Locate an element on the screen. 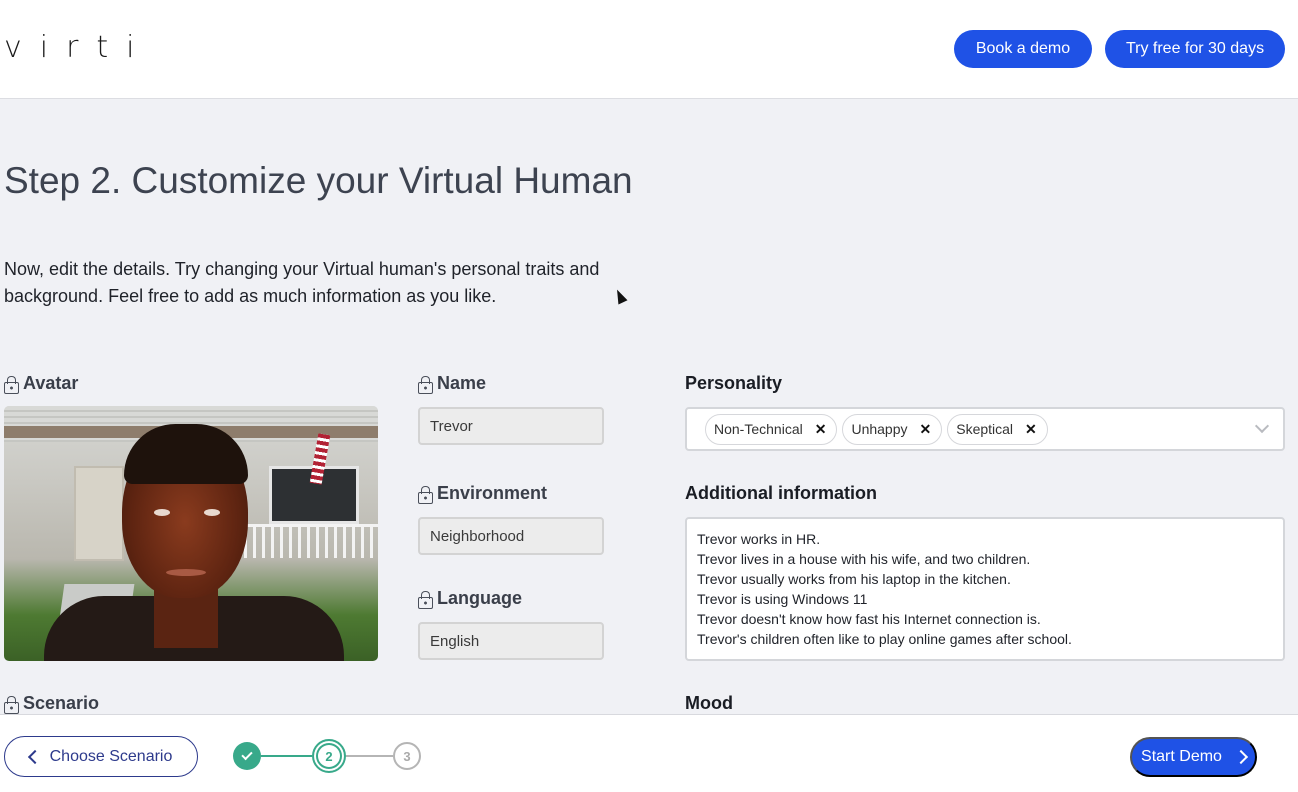 Image resolution: width=1298 pixels, height=792 pixels. mood-label: Mood is located at coordinates (709, 703).